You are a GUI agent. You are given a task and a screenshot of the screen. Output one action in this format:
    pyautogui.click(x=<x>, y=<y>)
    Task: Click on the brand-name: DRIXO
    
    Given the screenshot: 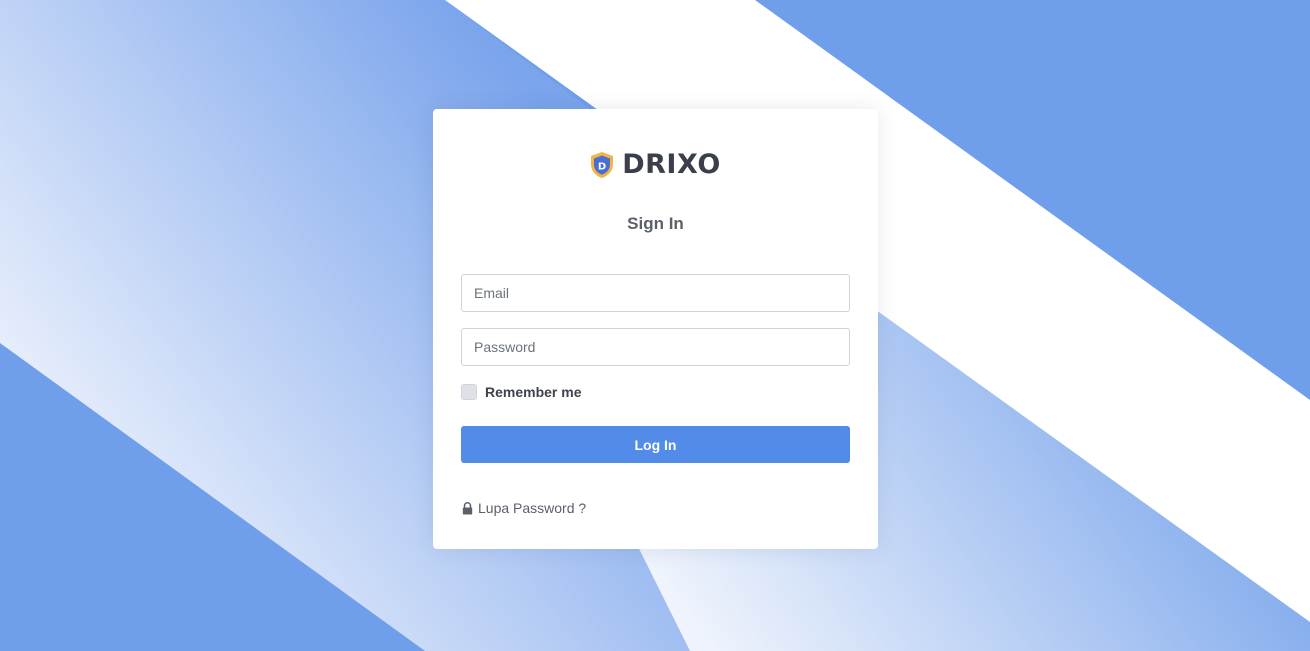 What is the action you would take?
    pyautogui.click(x=671, y=164)
    